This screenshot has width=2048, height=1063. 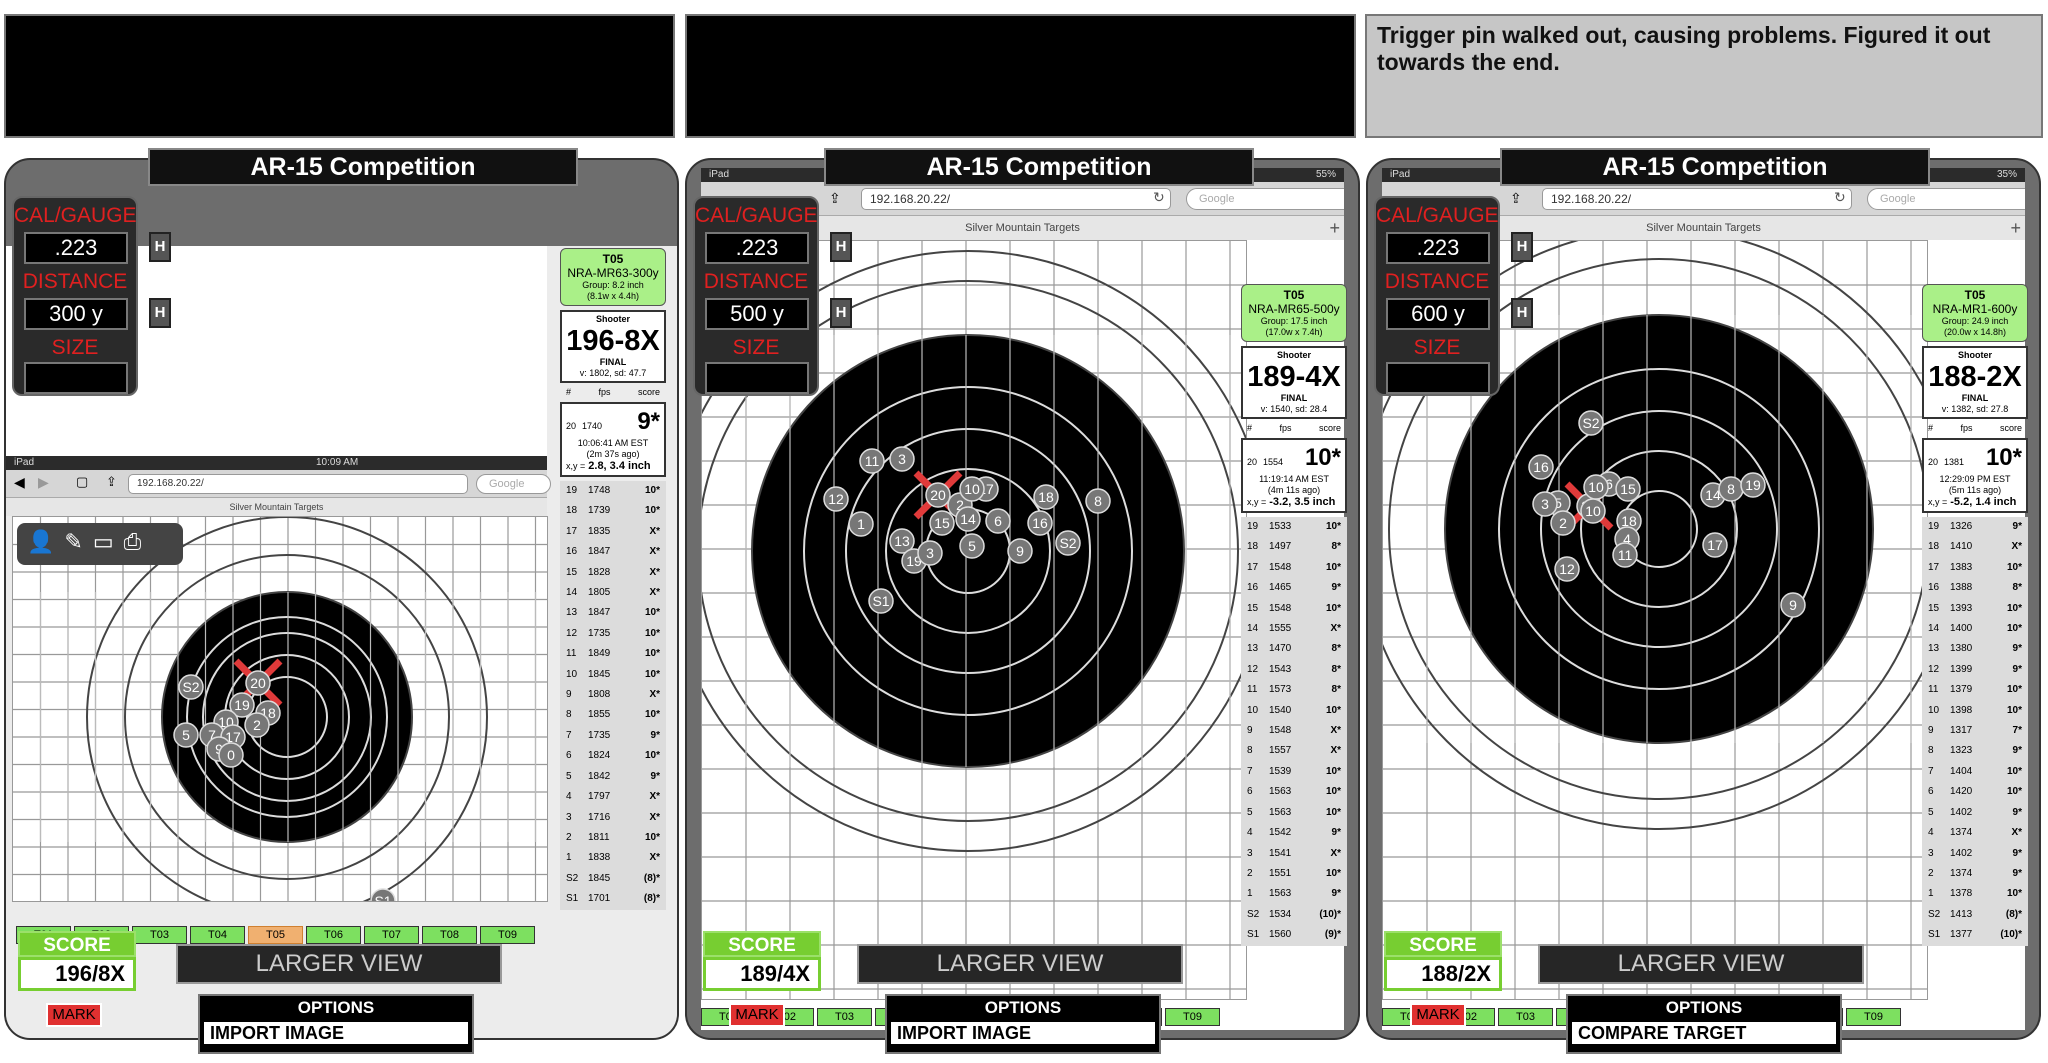 What do you see at coordinates (841, 247) in the screenshot?
I see `cal-history-button: H` at bounding box center [841, 247].